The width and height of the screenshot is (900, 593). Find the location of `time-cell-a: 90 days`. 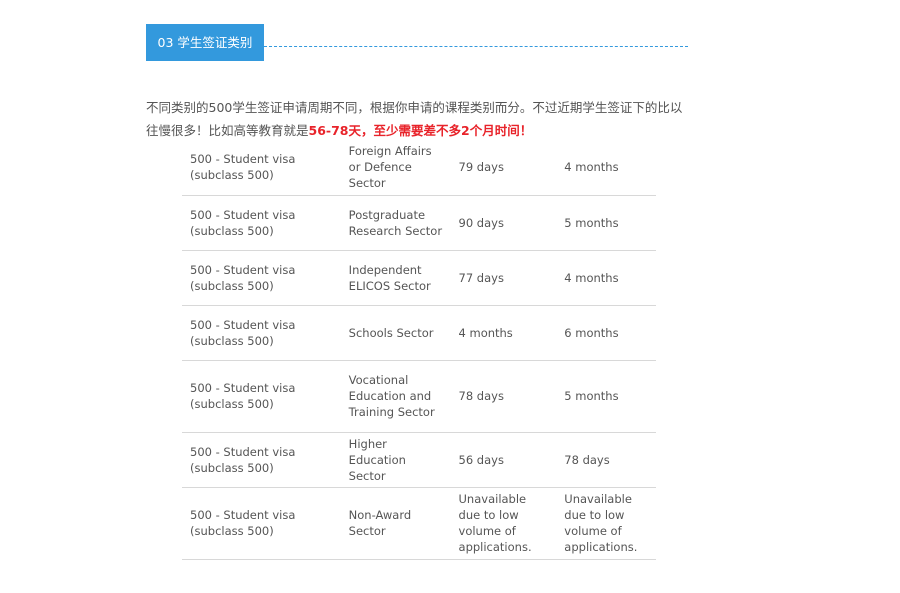

time-cell-a: 90 days is located at coordinates (503, 223).